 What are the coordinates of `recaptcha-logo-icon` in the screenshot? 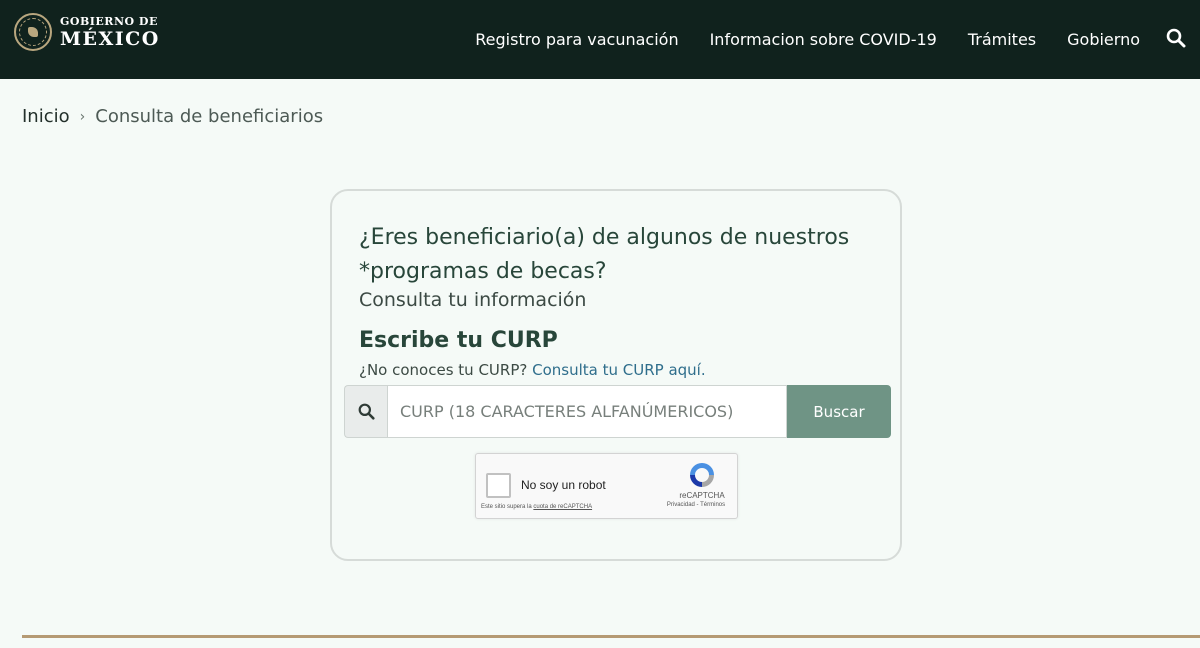 It's located at (702, 475).